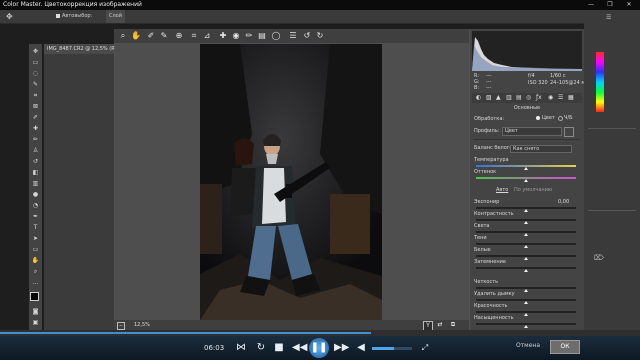 The width and height of the screenshot is (640, 360). I want to click on path-select-icon: ➤, so click(35, 238).